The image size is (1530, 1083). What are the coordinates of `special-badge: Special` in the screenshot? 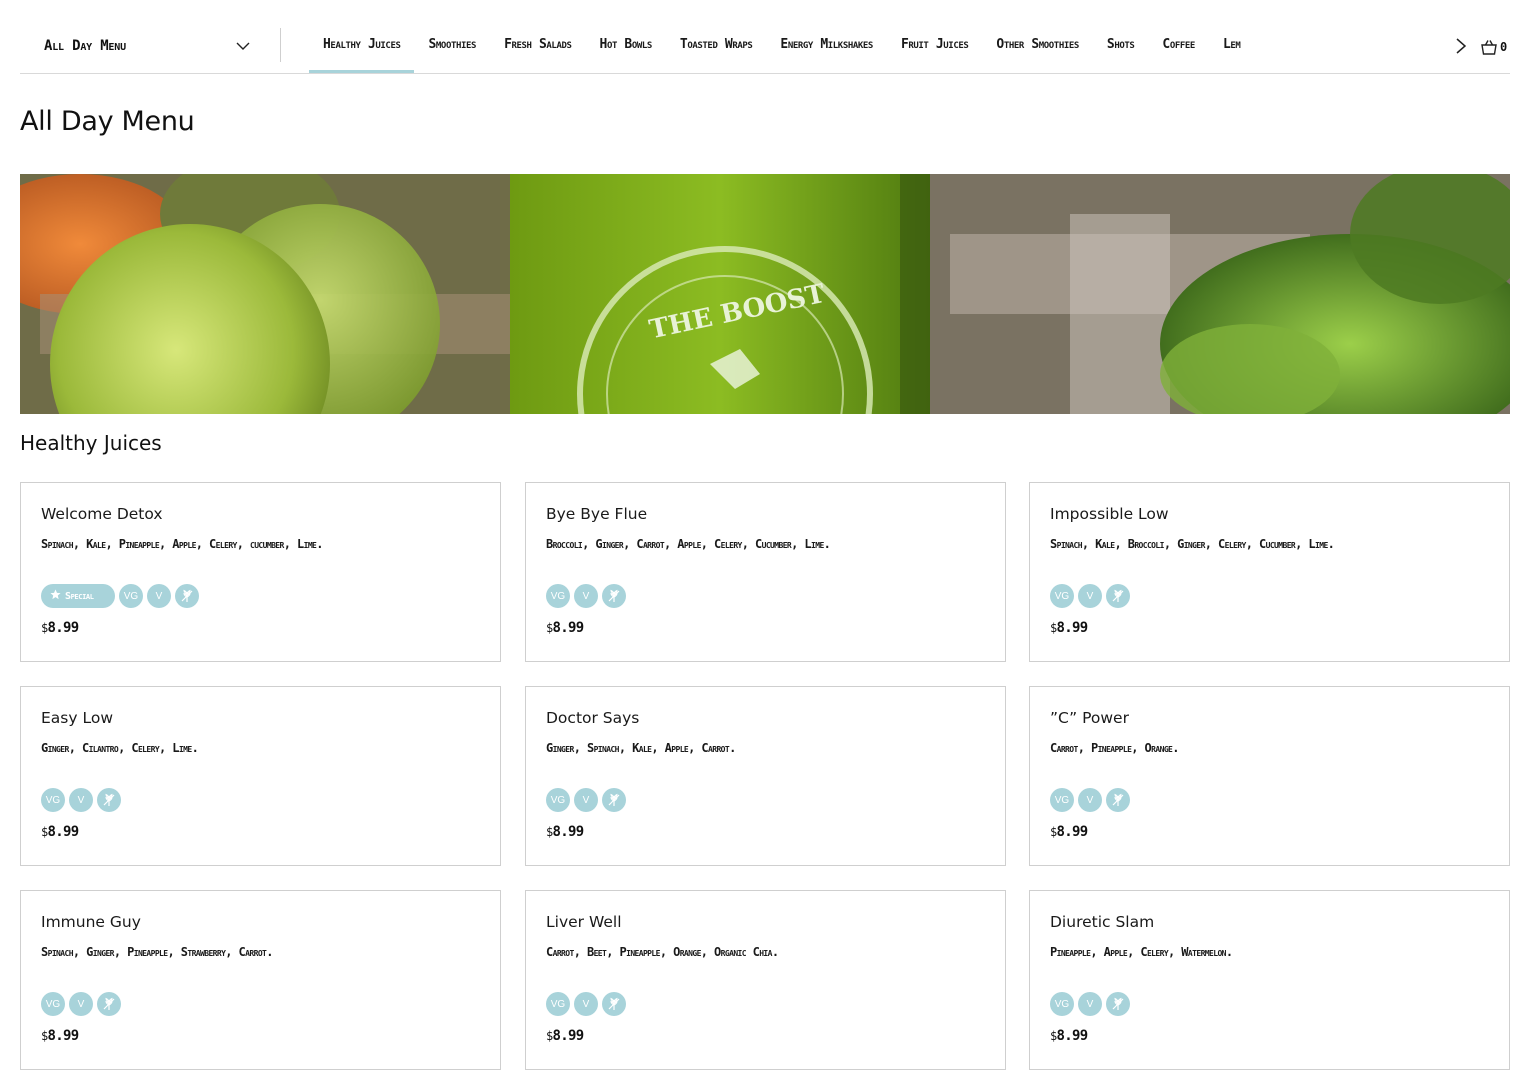 It's located at (78, 596).